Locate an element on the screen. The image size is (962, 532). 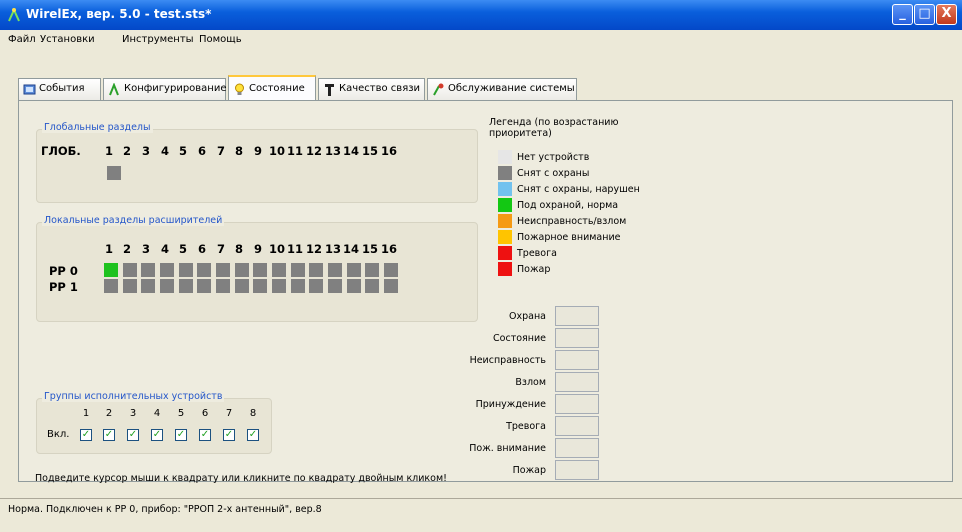
legend-label: Под охраной, норма is located at coordinates (568, 205).